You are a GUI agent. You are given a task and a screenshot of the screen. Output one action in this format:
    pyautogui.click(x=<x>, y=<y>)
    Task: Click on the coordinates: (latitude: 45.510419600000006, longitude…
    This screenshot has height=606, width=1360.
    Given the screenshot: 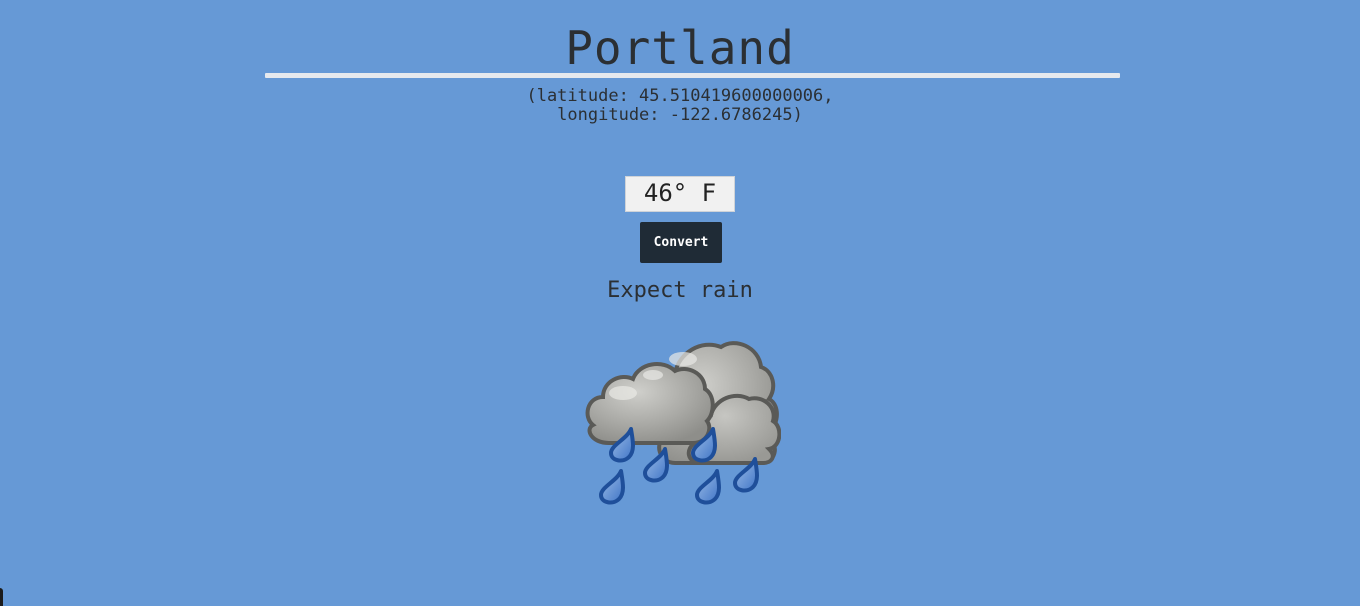 What is the action you would take?
    pyautogui.click(x=680, y=106)
    